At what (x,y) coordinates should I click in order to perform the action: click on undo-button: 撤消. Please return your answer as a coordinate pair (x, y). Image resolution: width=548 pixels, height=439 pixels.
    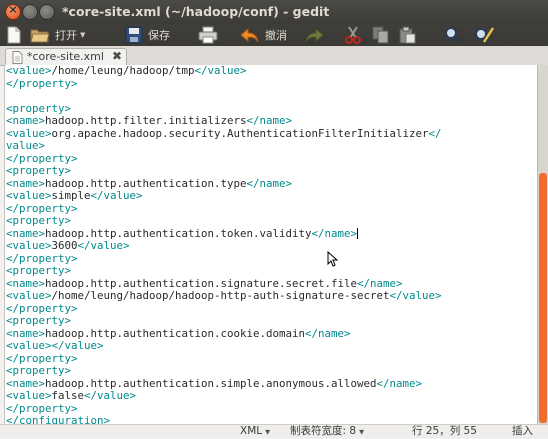
    Looking at the image, I should click on (263, 35).